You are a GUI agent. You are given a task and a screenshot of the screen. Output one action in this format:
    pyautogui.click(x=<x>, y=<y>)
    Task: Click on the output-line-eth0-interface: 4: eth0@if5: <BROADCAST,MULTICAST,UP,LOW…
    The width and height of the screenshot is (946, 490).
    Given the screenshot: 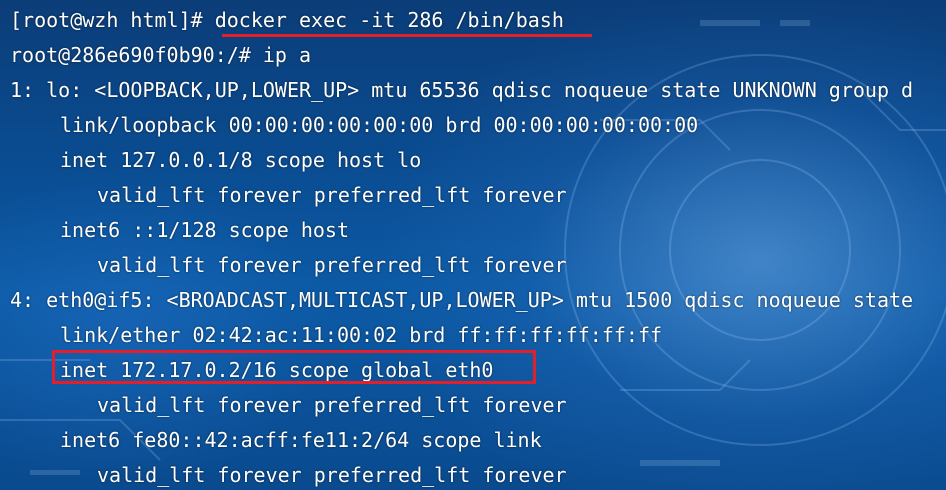 What is the action you would take?
    pyautogui.click(x=462, y=300)
    